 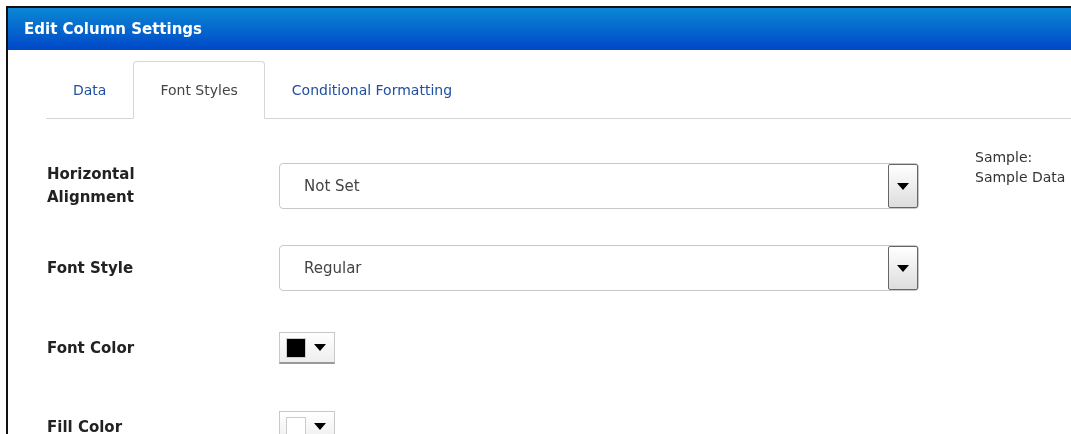 I want to click on sample-label: Sample:, so click(x=1004, y=157).